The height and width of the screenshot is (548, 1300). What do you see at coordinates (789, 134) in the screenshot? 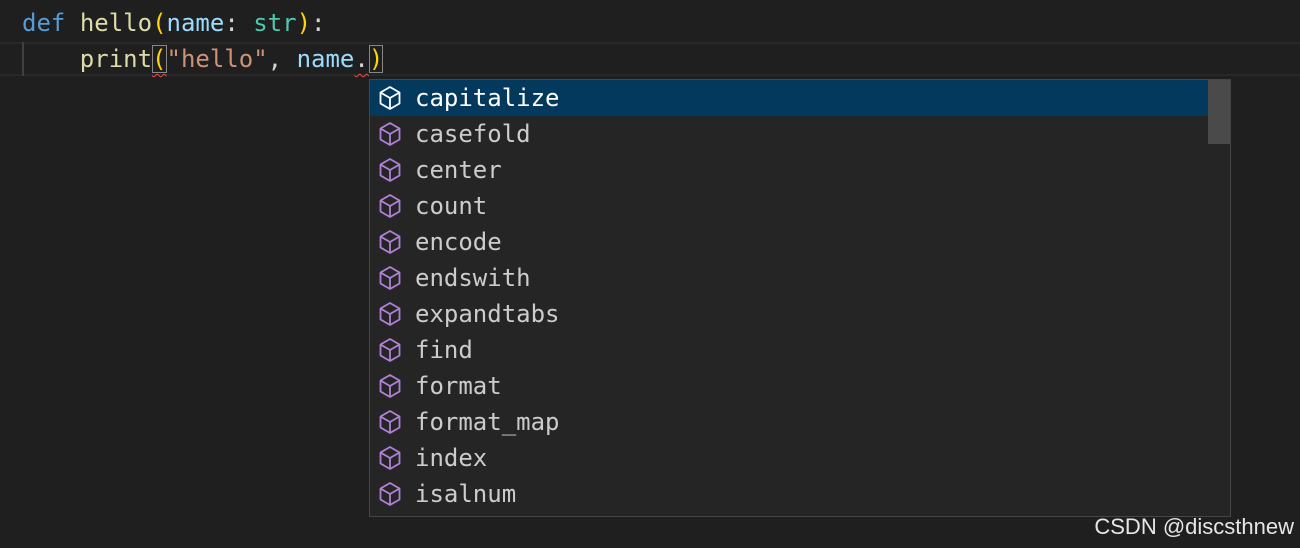
I see `suggest-item: casefold` at bounding box center [789, 134].